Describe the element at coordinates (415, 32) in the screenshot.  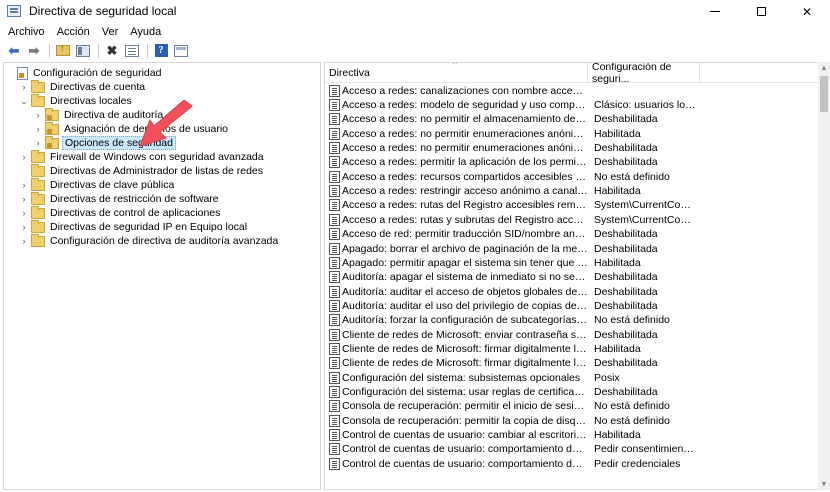
I see `menu-bar: Archivo Acción Ver Ayuda` at that location.